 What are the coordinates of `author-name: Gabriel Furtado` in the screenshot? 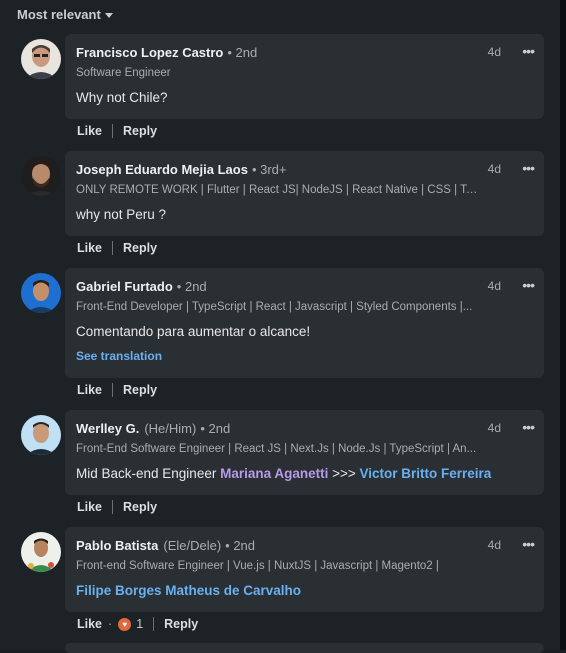 It's located at (124, 286).